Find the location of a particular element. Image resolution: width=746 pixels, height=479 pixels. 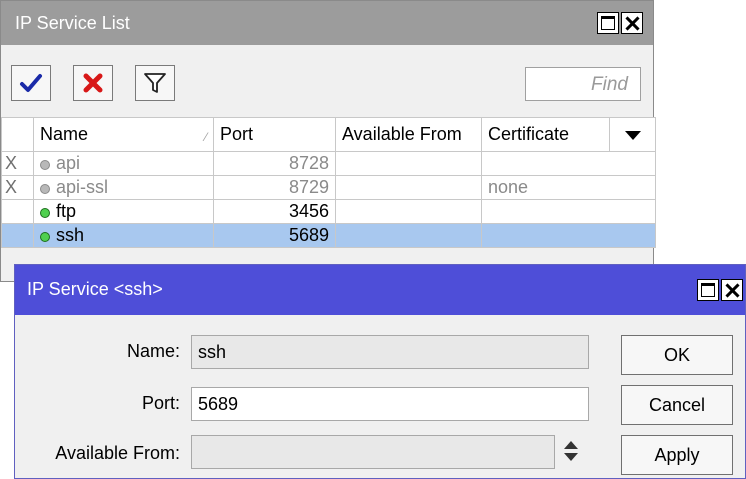

available-from-field is located at coordinates (373, 452).